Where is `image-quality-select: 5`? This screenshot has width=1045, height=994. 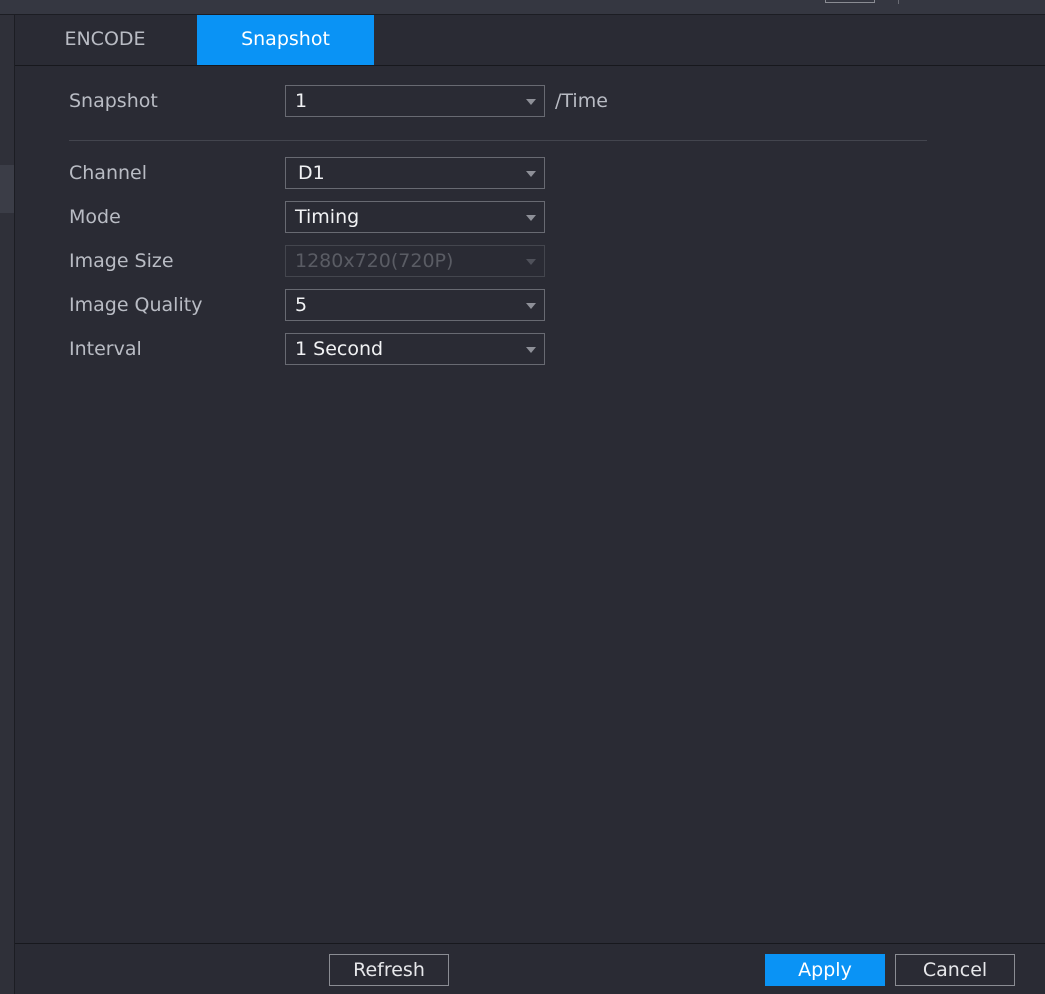 image-quality-select: 5 is located at coordinates (415, 305).